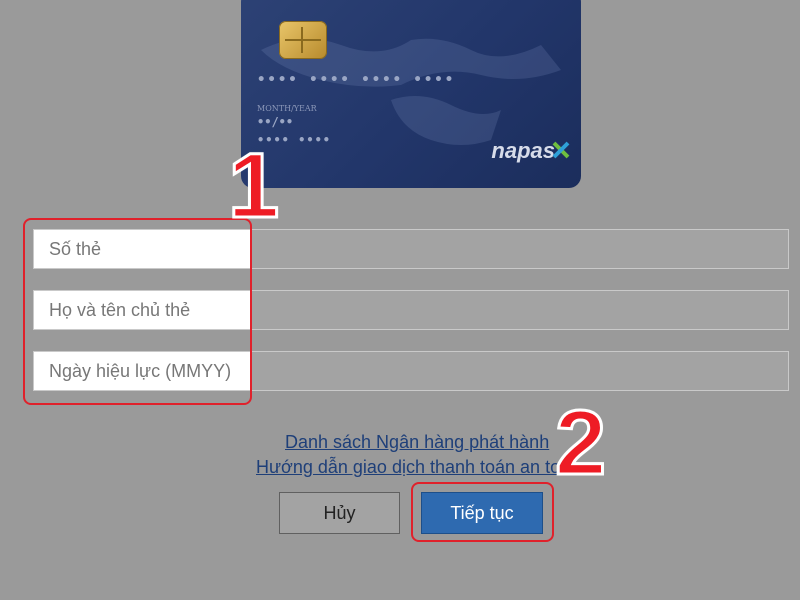 The width and height of the screenshot is (800, 600). What do you see at coordinates (303, 40) in the screenshot?
I see `chip-icon` at bounding box center [303, 40].